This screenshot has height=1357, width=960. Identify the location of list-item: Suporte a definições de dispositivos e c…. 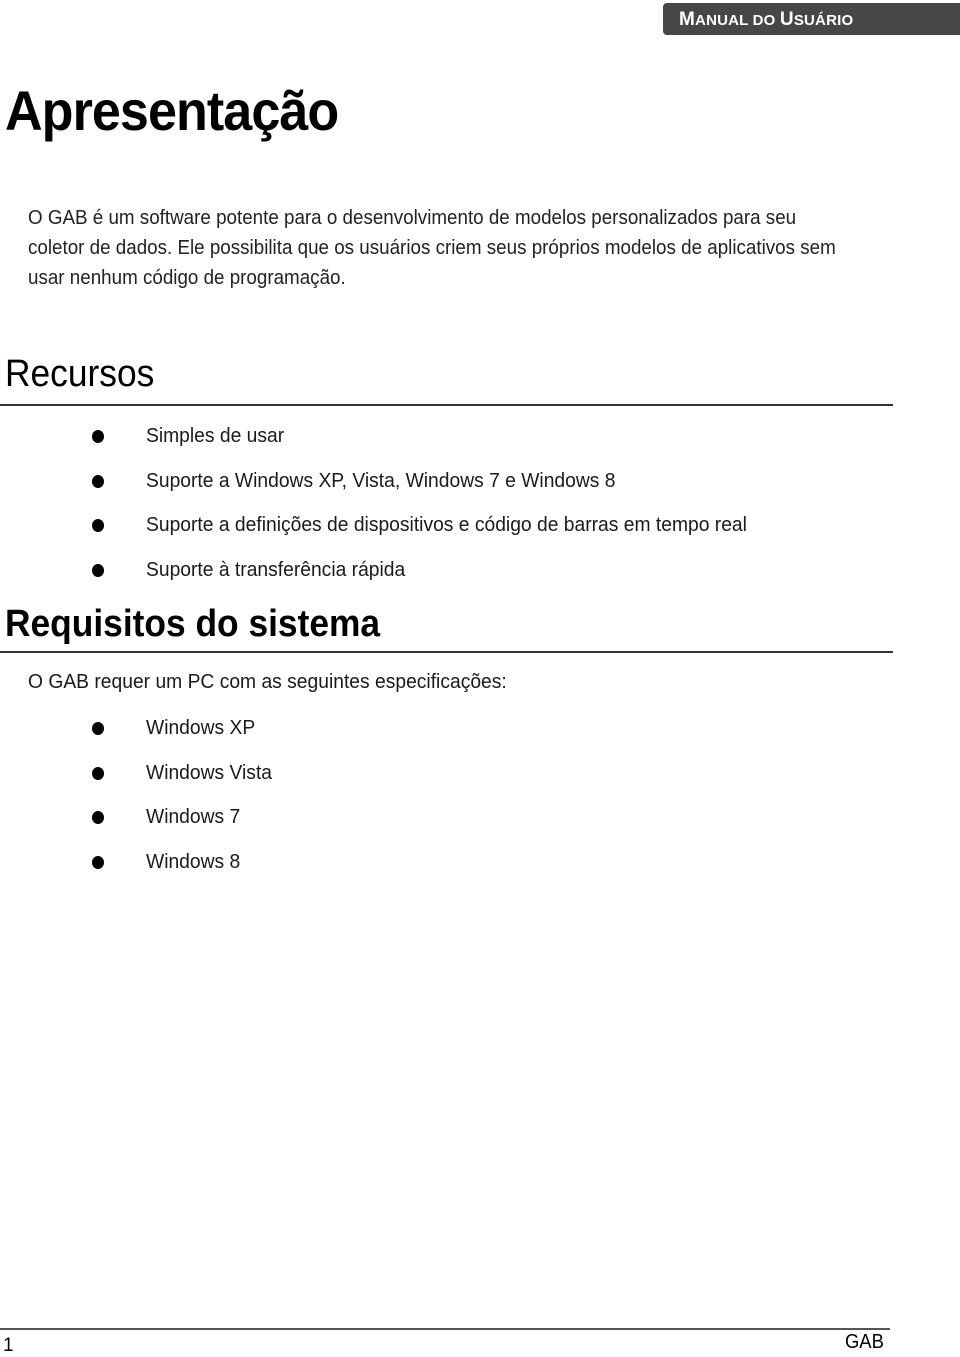
(392, 525).